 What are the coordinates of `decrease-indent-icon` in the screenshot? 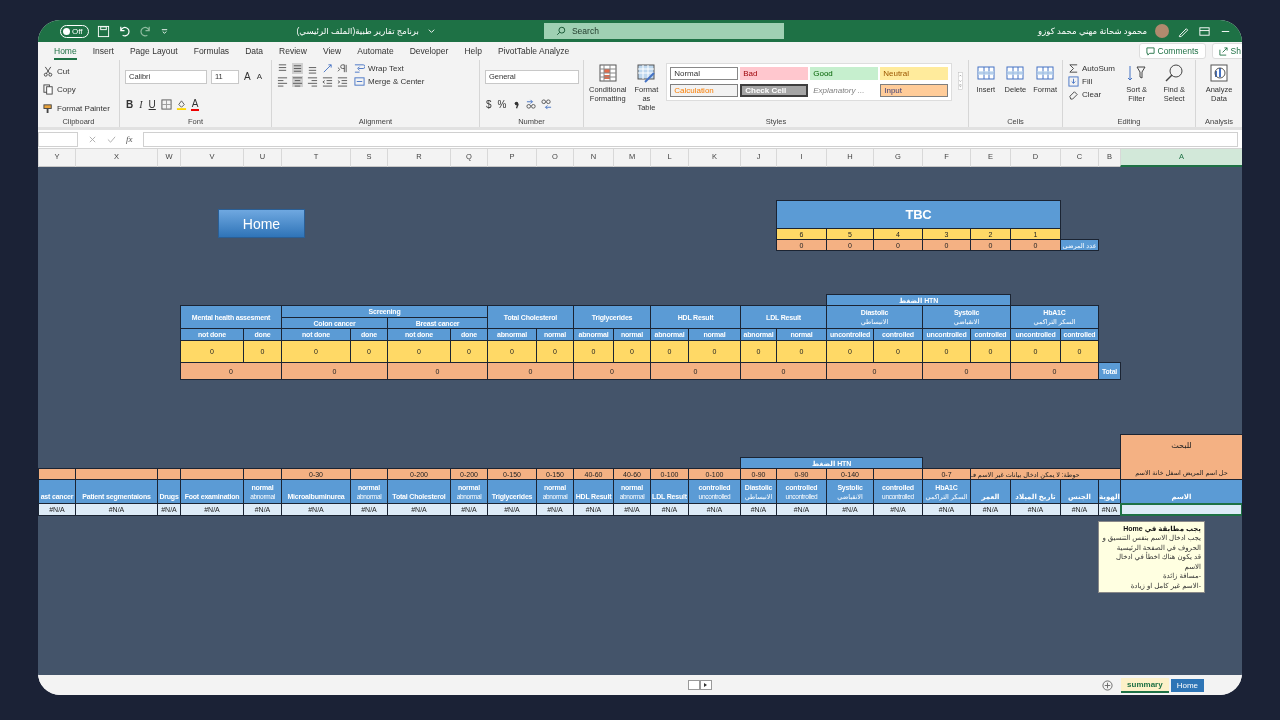 It's located at (327, 81).